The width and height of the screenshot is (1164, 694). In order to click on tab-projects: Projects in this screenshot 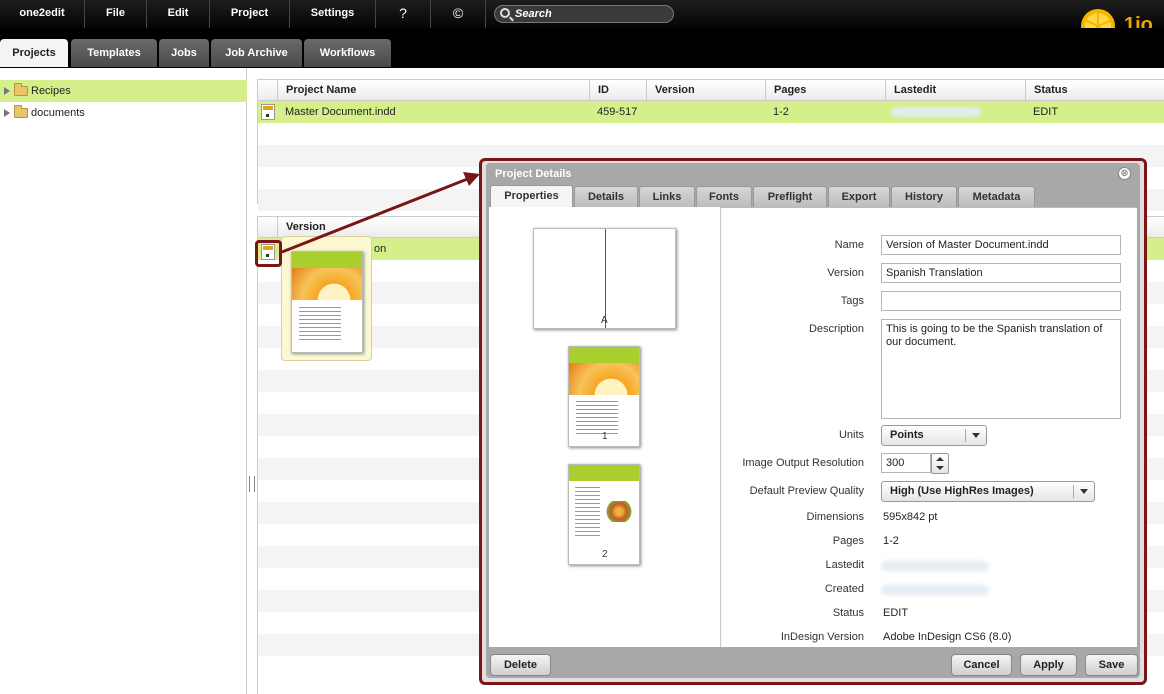, I will do `click(34, 53)`.